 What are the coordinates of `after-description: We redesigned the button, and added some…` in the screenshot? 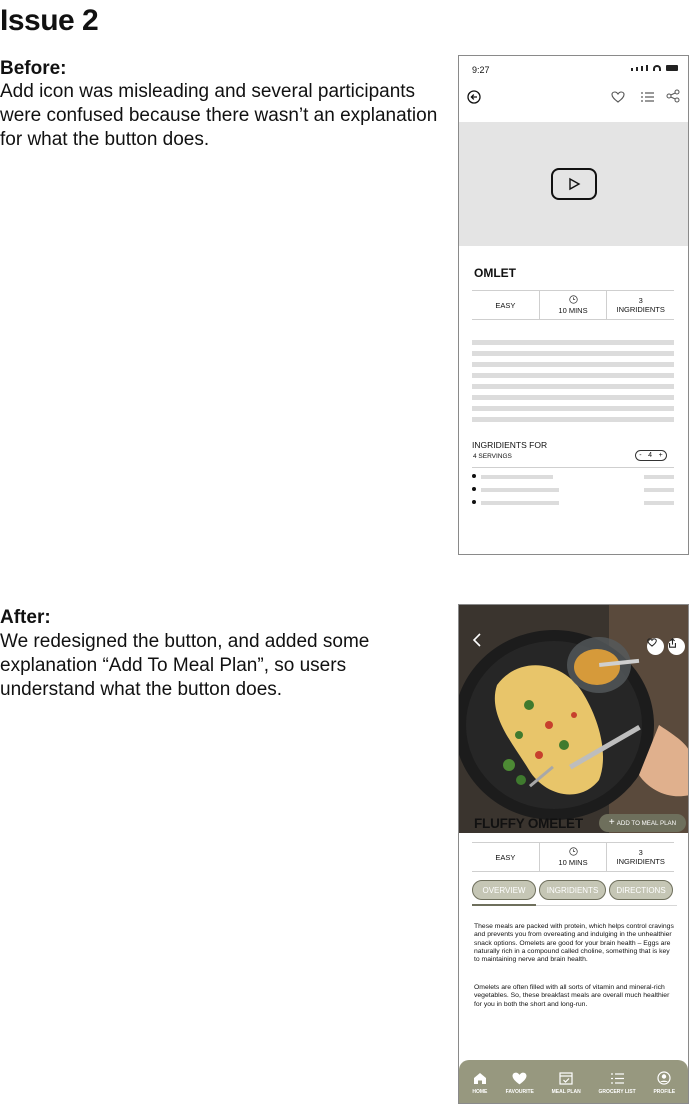 It's located at (185, 665).